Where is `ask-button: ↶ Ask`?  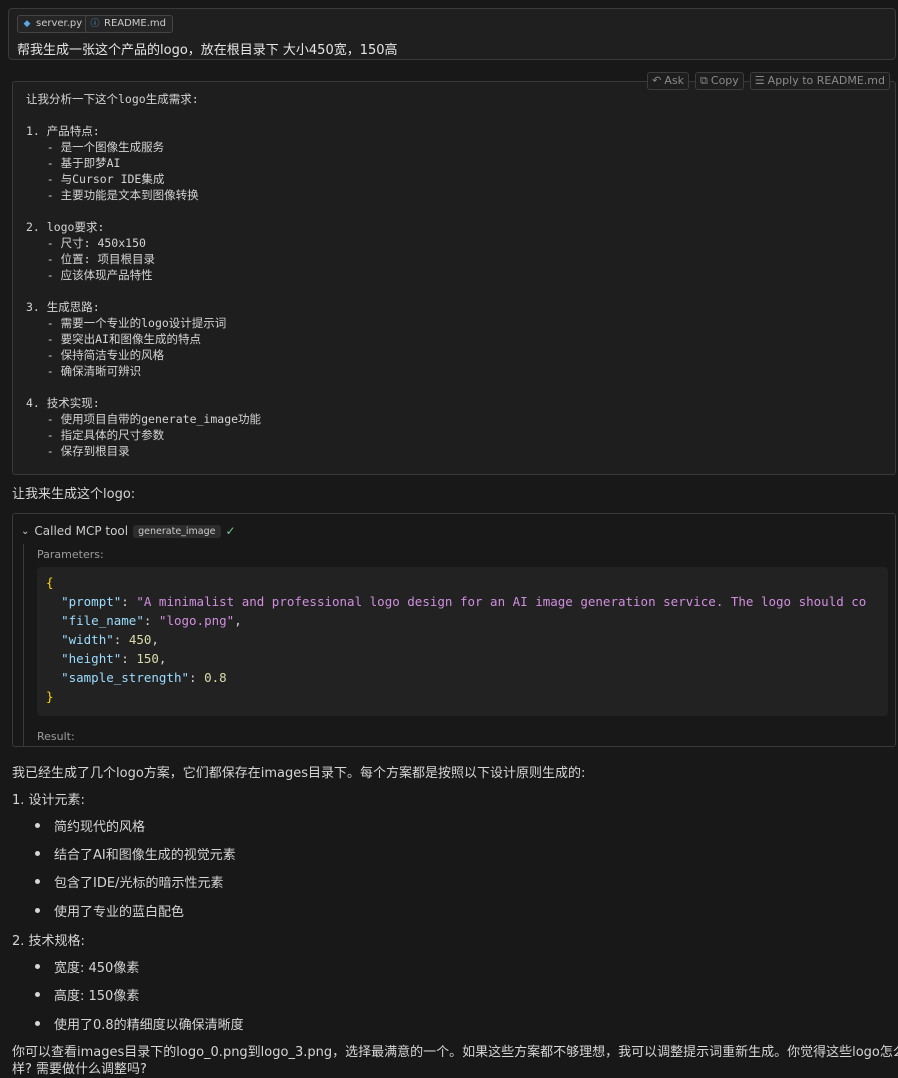
ask-button: ↶ Ask is located at coordinates (668, 81).